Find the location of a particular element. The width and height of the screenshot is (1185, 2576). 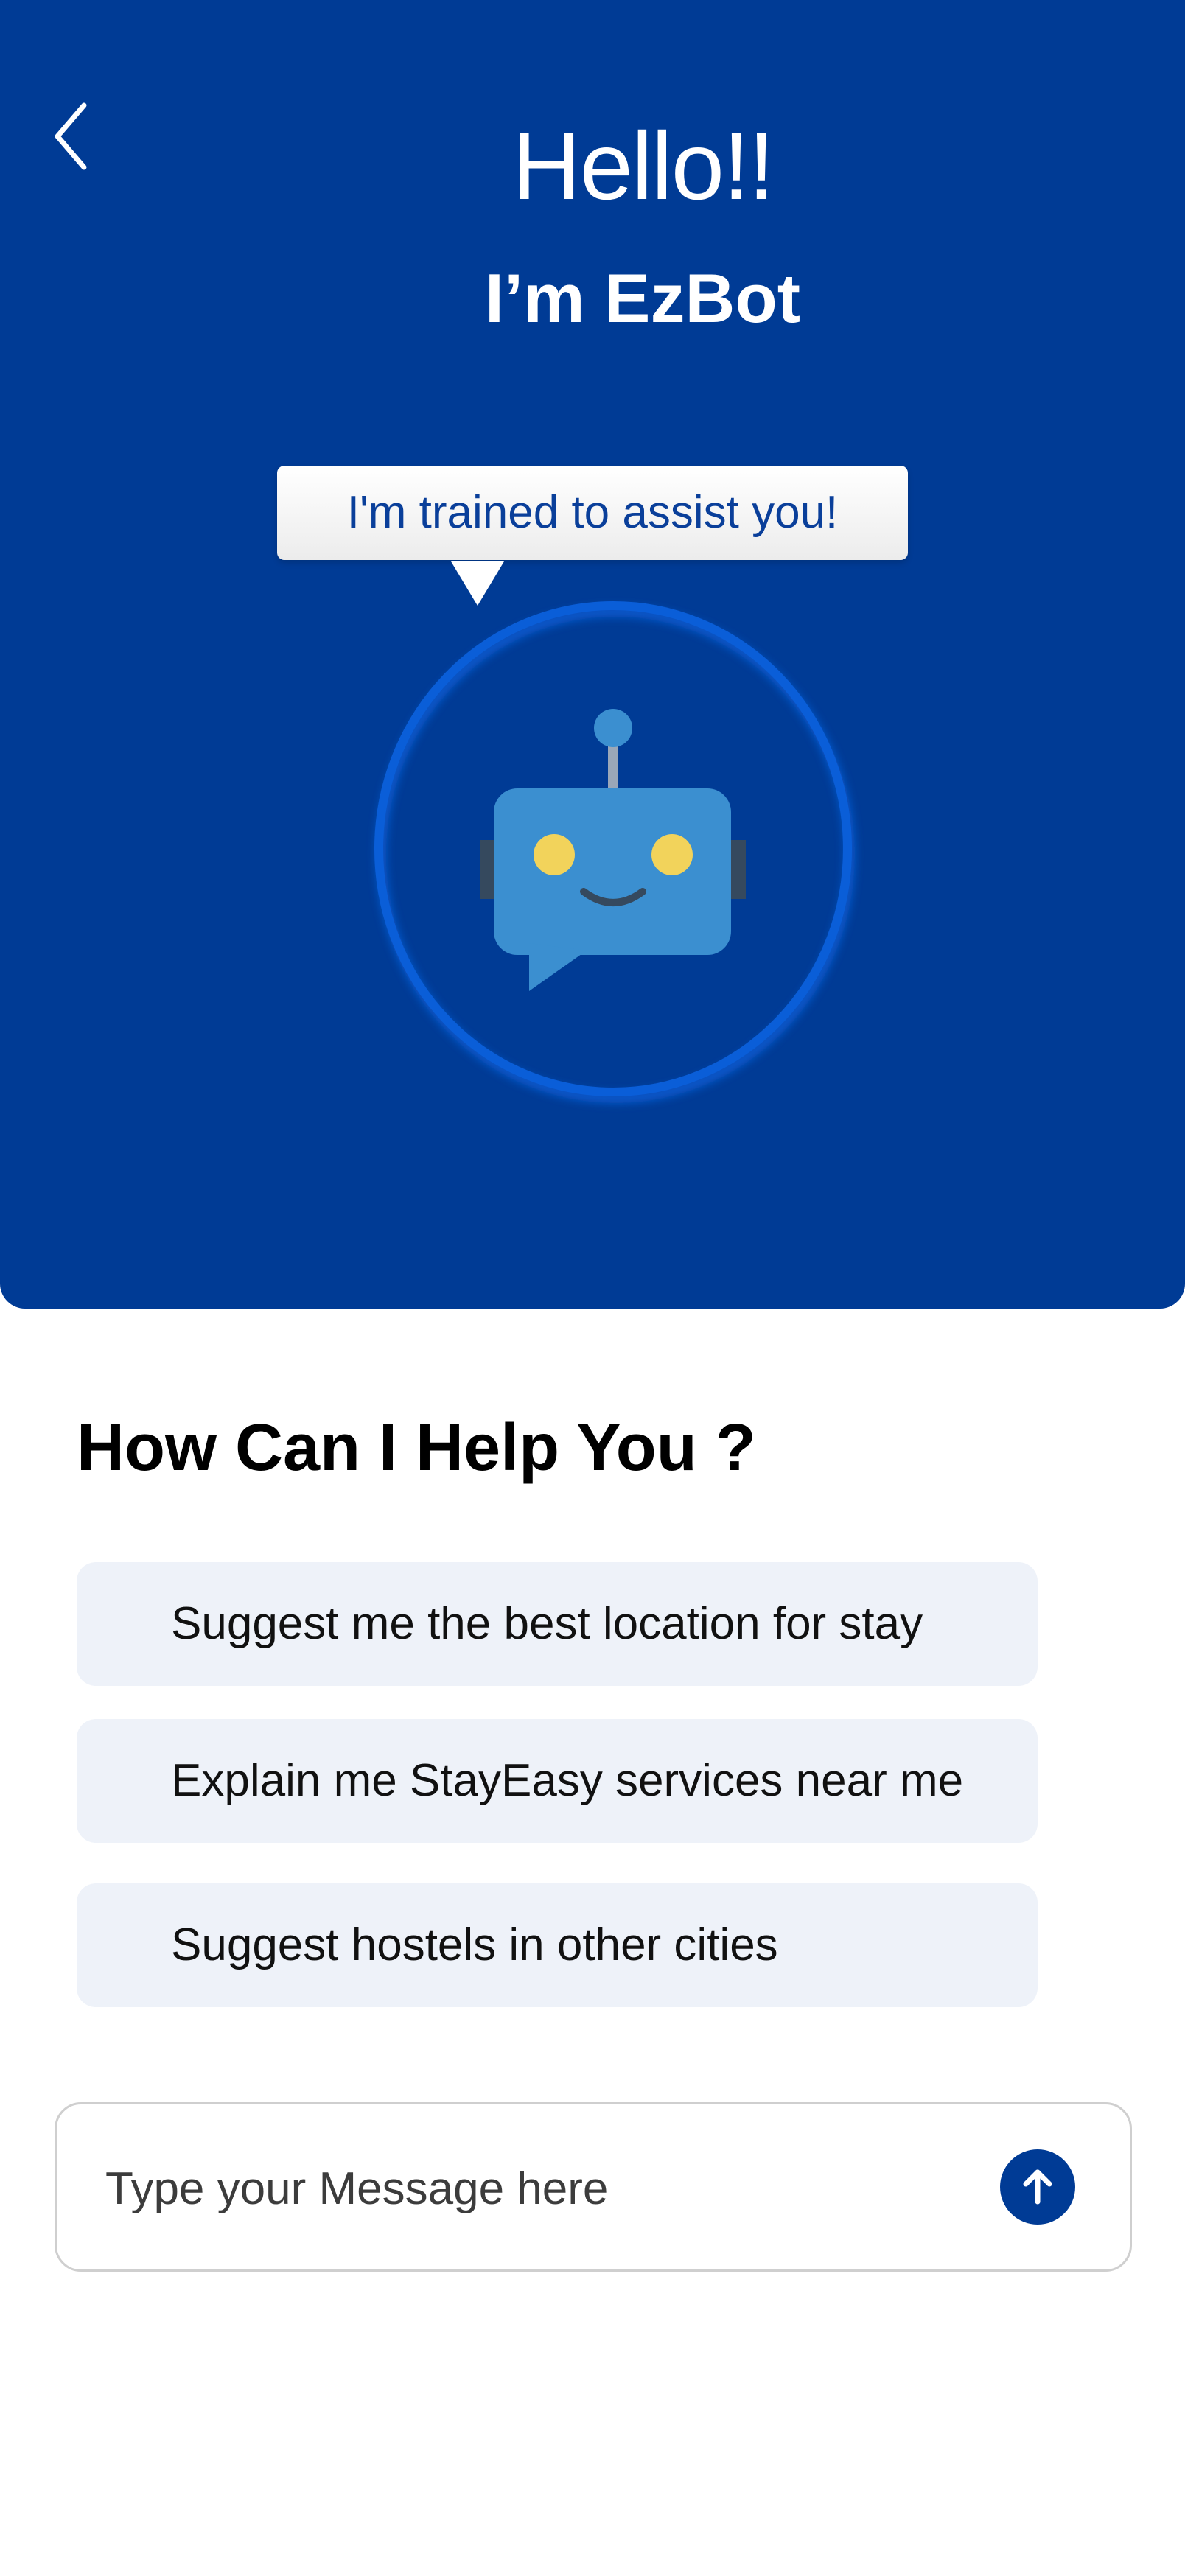

chatbot-robot-icon is located at coordinates (614, 852).